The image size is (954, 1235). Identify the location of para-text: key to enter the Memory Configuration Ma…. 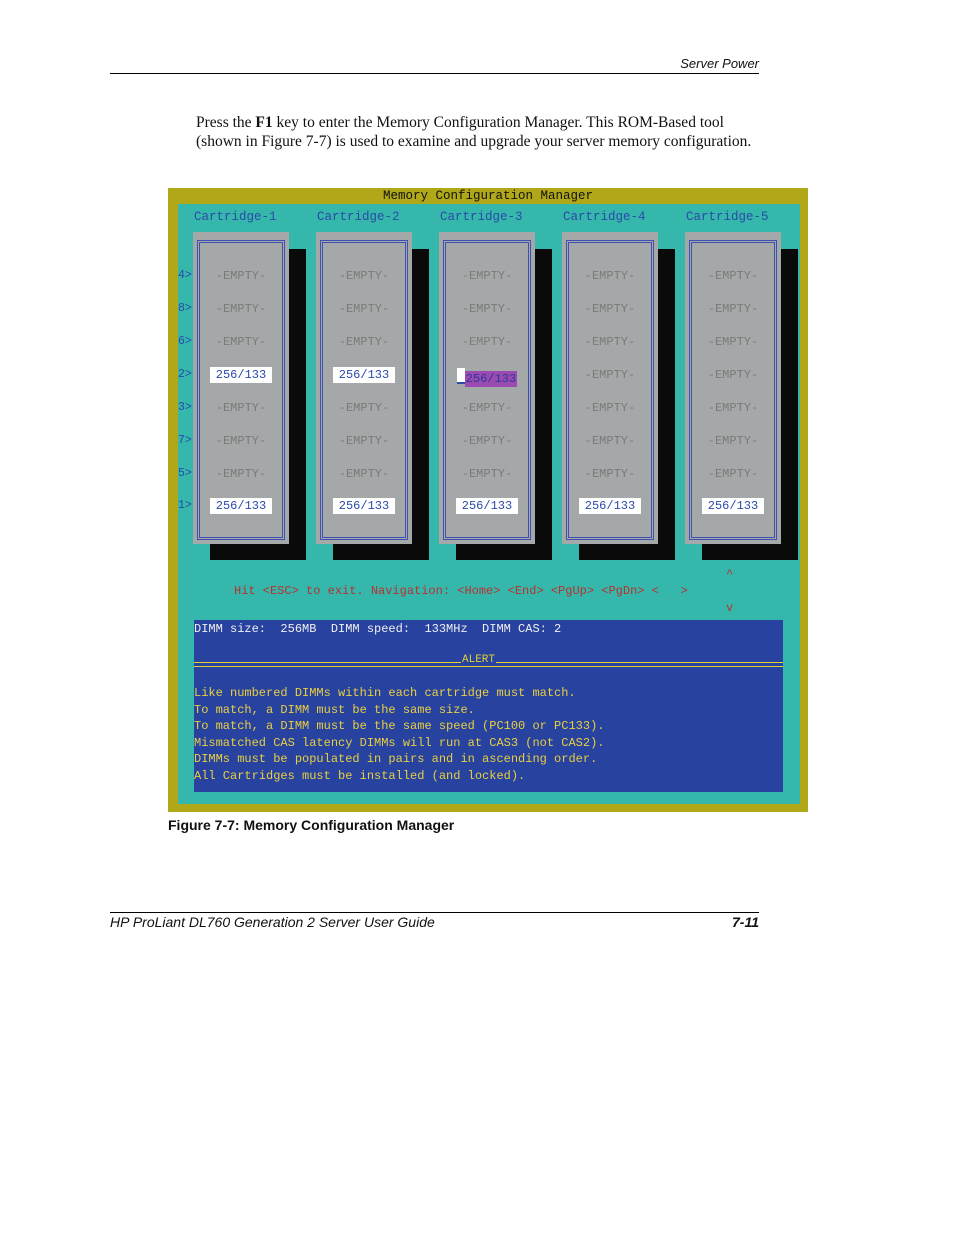
(474, 132).